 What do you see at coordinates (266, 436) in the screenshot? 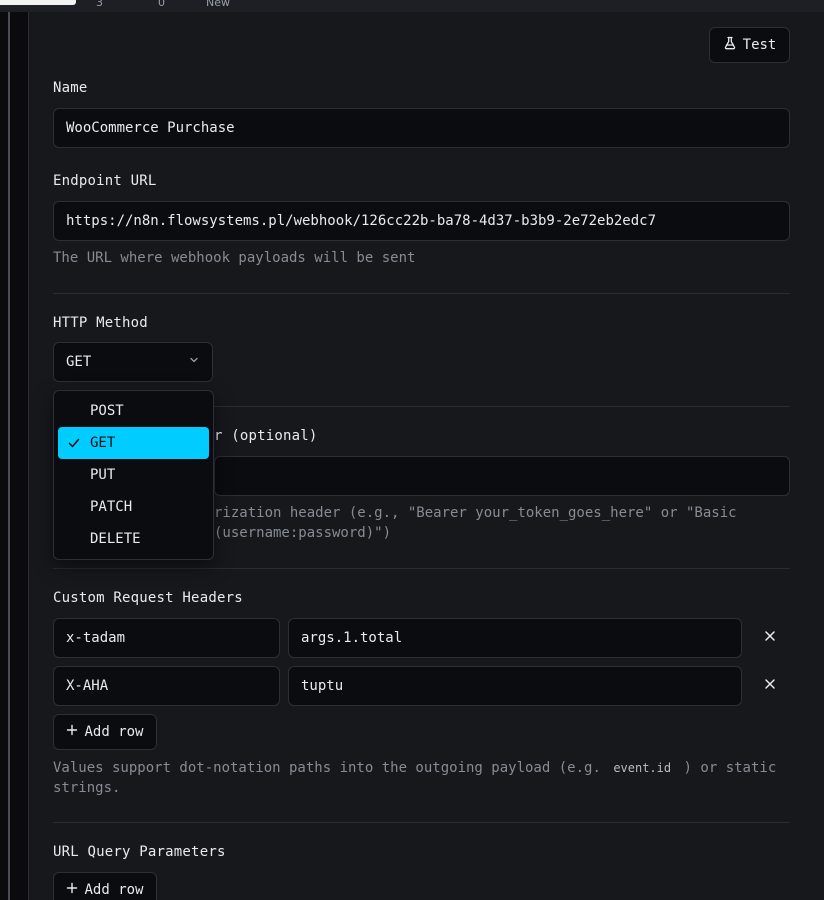
I see `auth-label: r (optional)` at bounding box center [266, 436].